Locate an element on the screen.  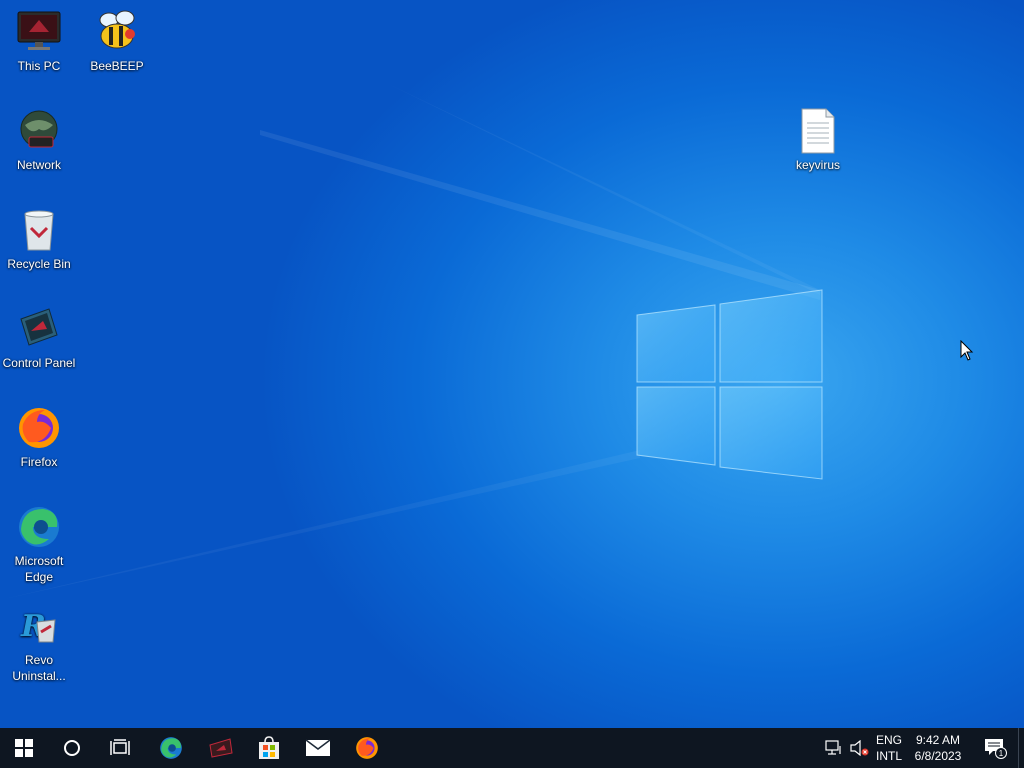
search-button is located at coordinates (72, 748).